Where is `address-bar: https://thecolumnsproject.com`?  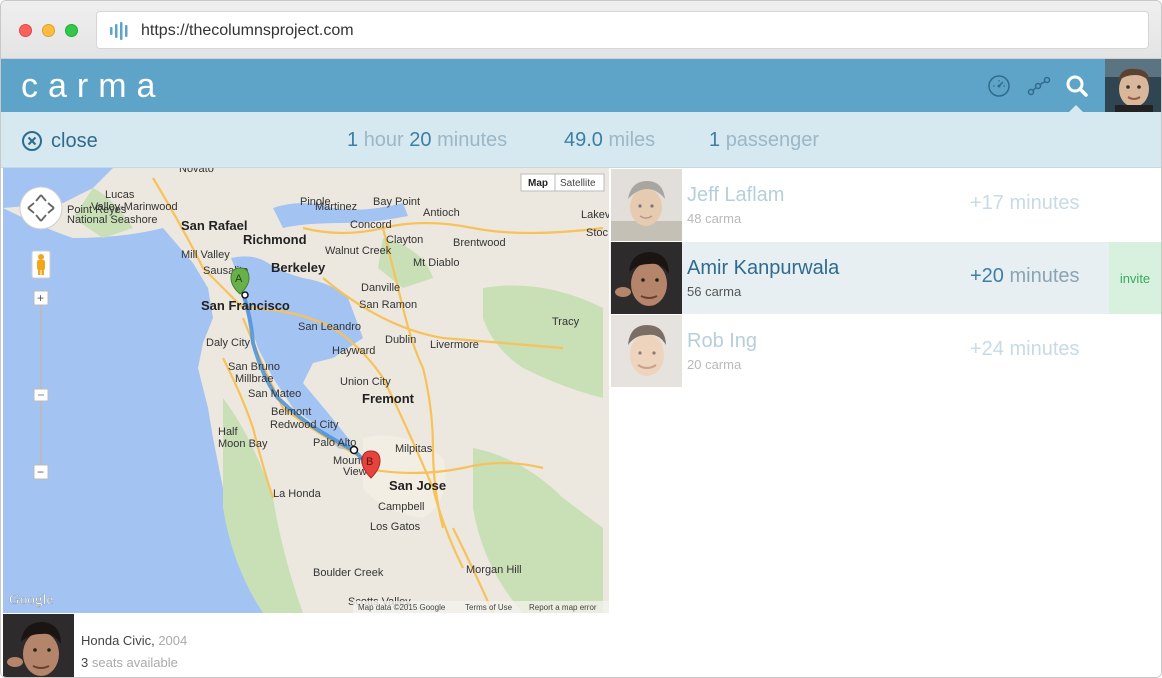 address-bar: https://thecolumnsproject.com is located at coordinates (622, 30).